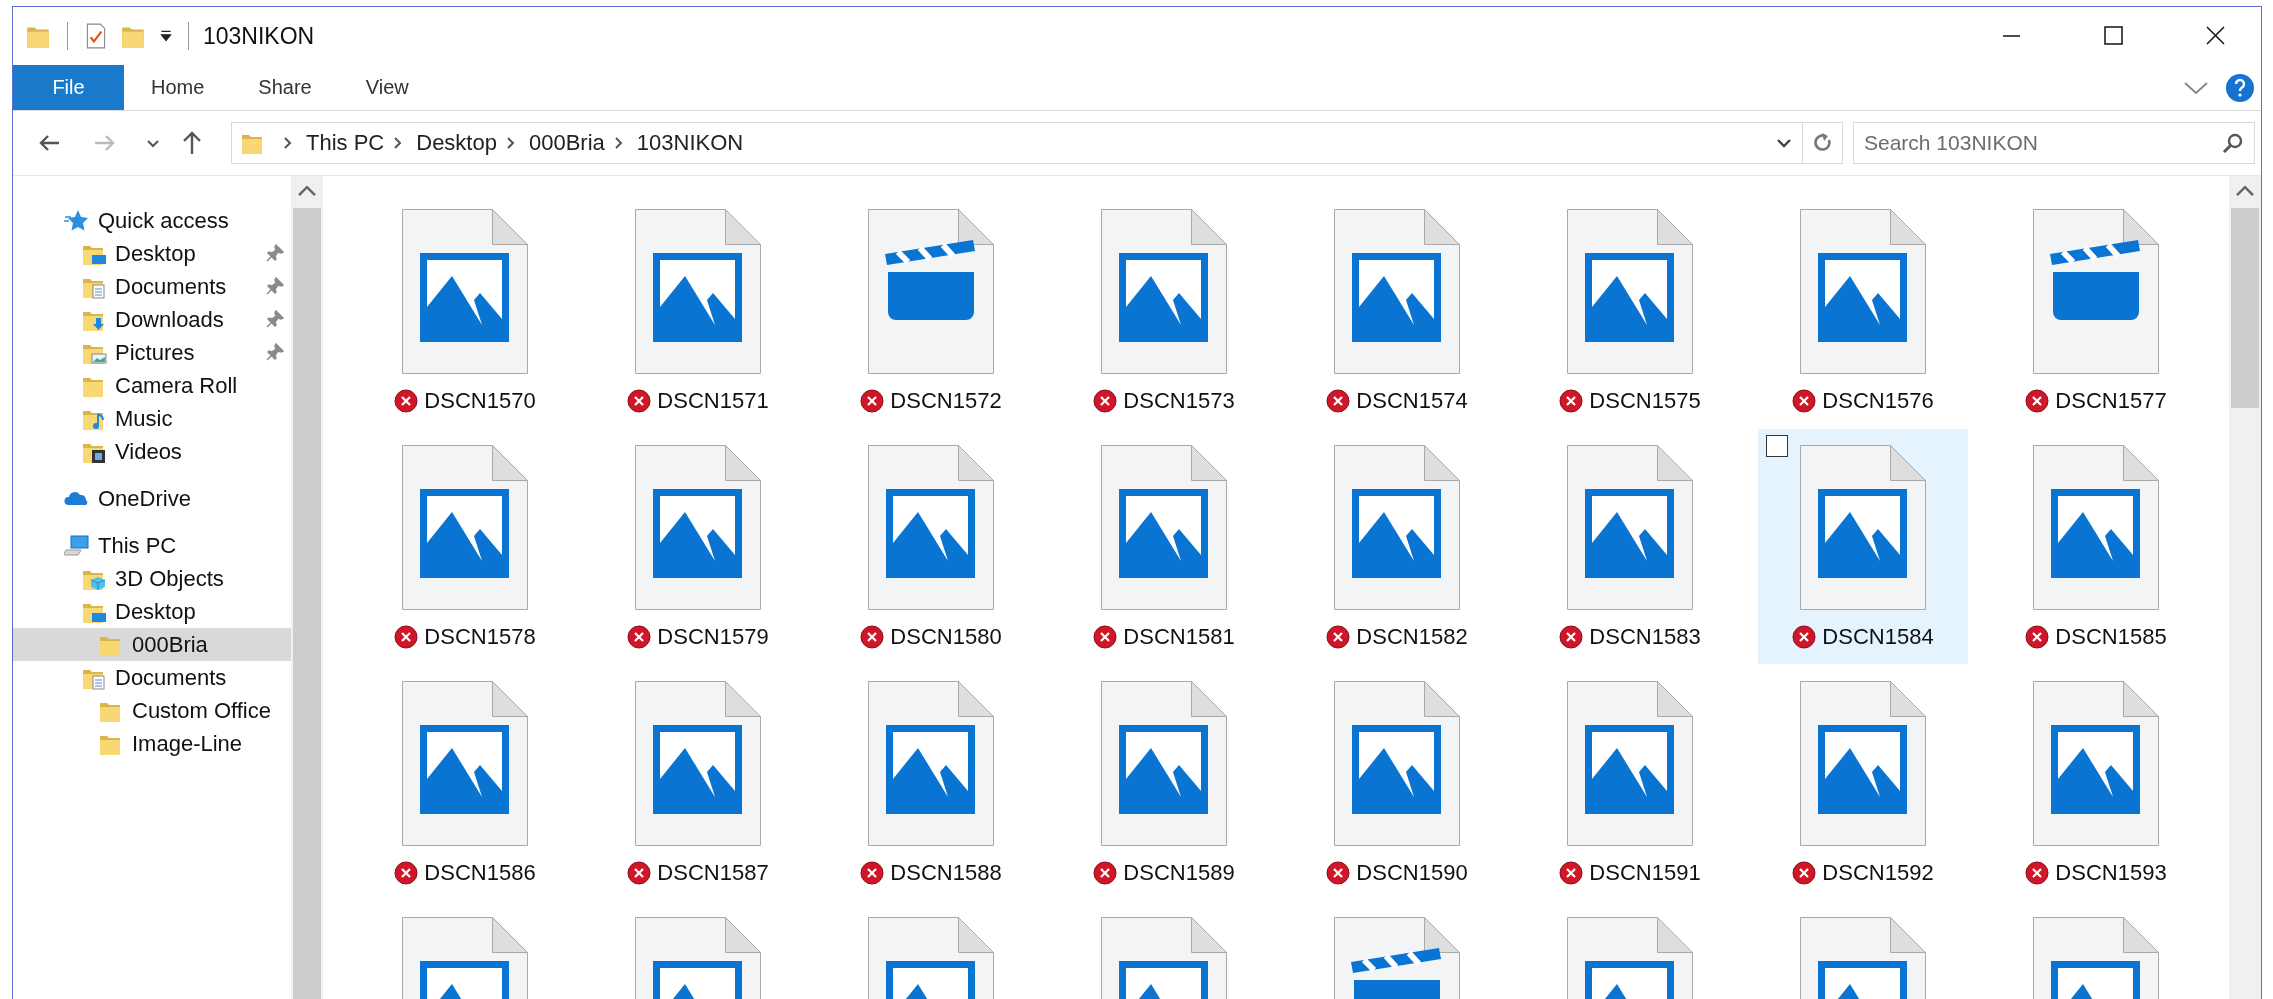  I want to click on file-name: DSCN1593, so click(2111, 873).